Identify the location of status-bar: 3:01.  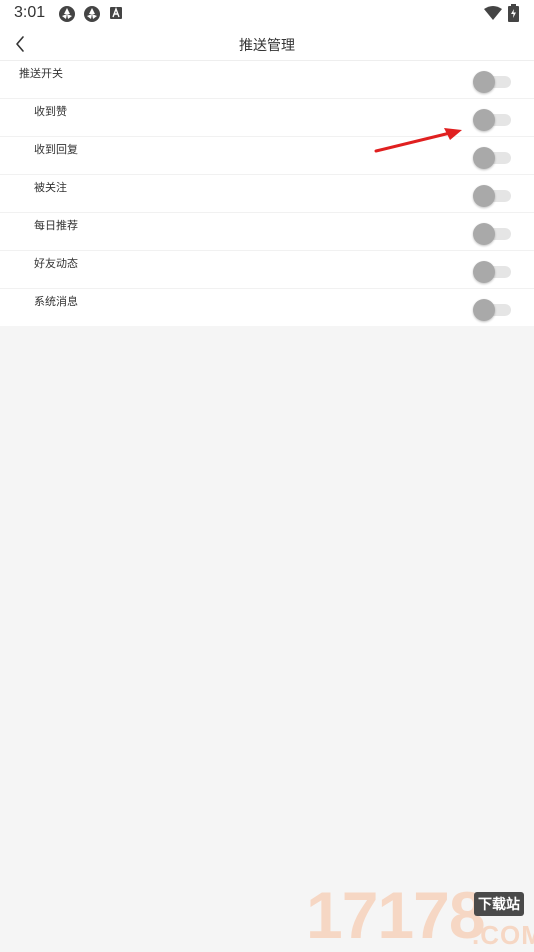
(267, 14).